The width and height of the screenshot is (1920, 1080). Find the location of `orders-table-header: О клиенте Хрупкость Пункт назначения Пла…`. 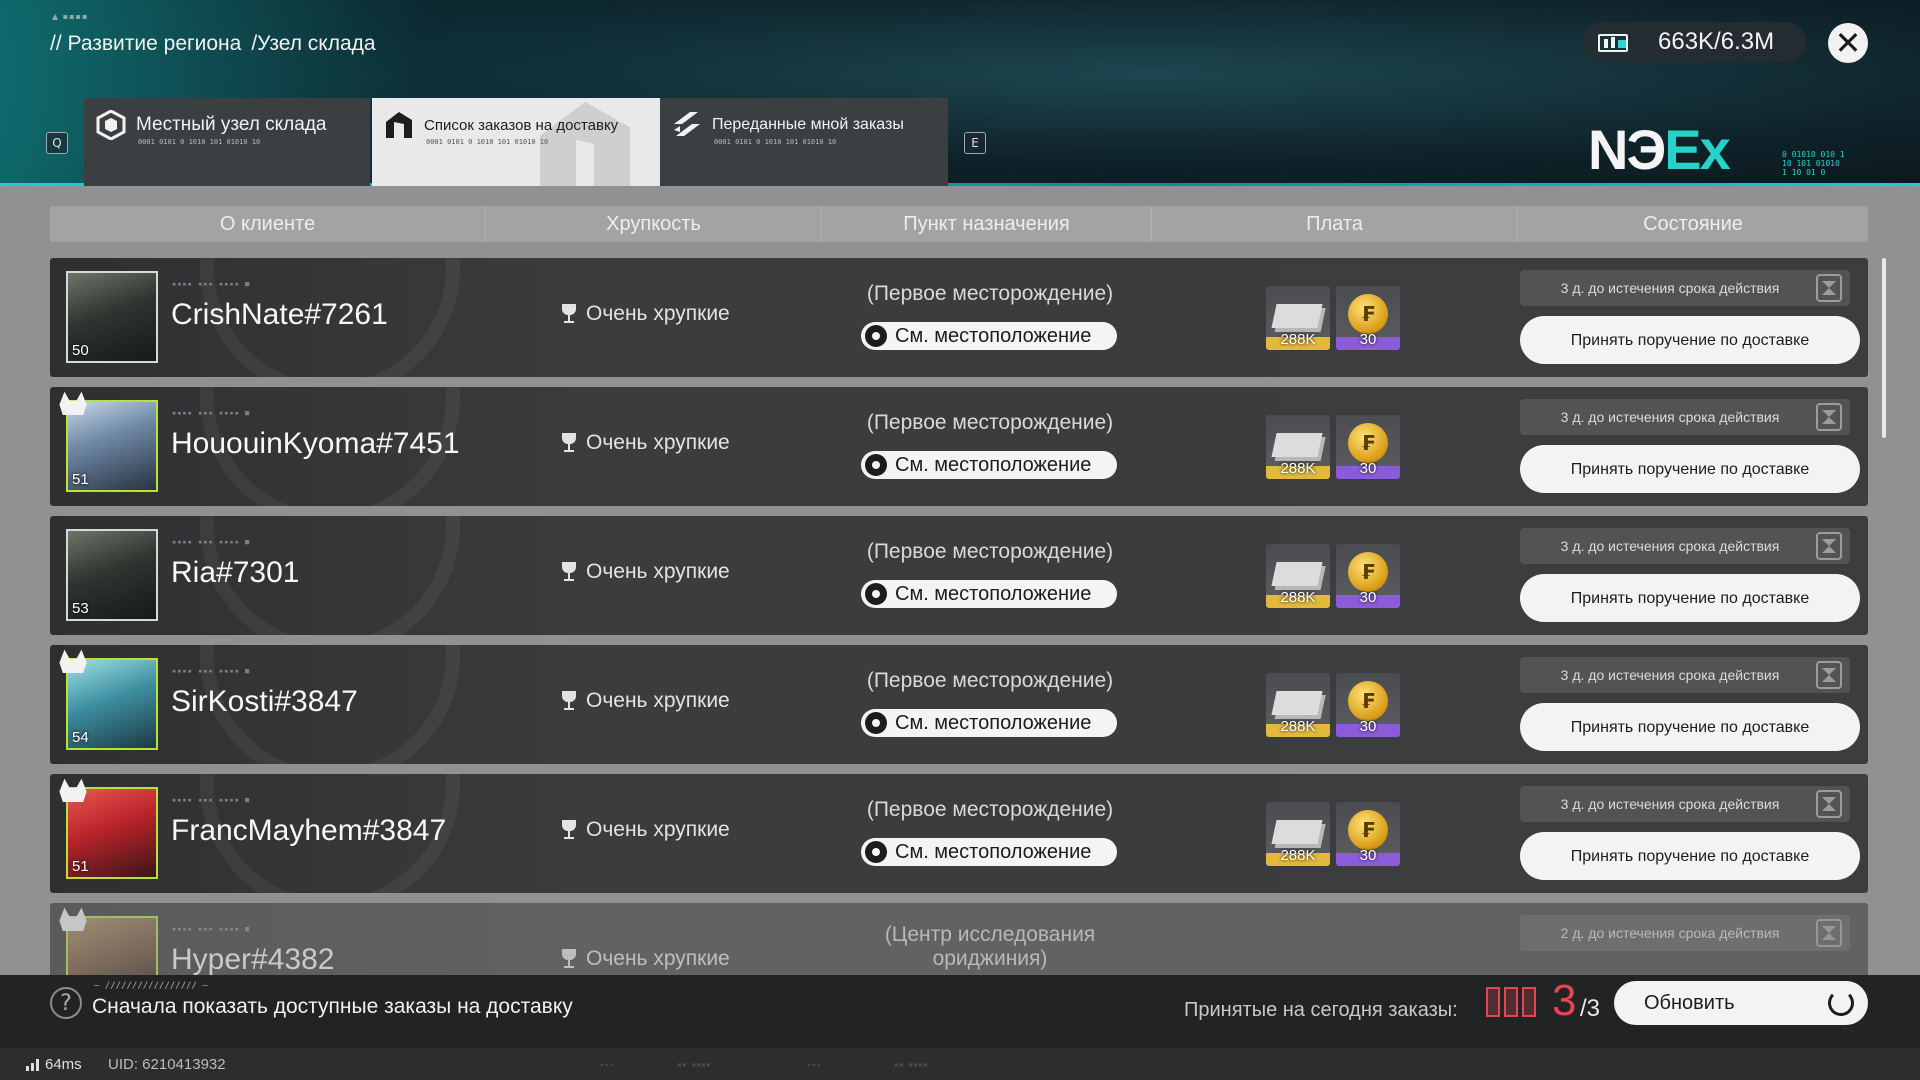

orders-table-header: О клиенте Хрупкость Пункт назначения Пла… is located at coordinates (959, 224).